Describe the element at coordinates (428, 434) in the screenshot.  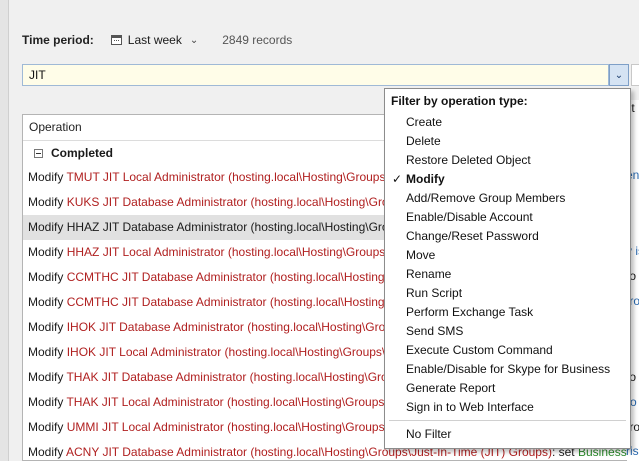
I see `menu-item-no-filter: No Filter` at that location.